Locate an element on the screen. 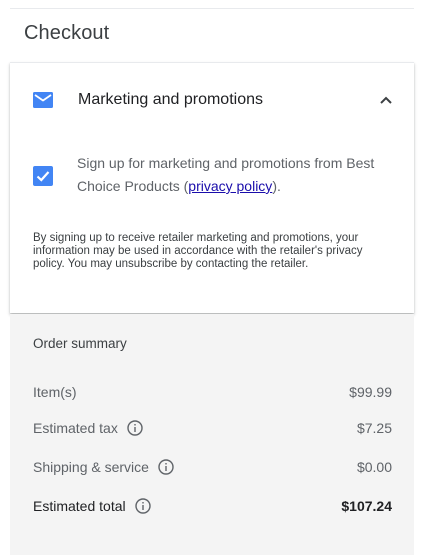 The height and width of the screenshot is (555, 445). marketing-section-title: Marketing and promotions is located at coordinates (170, 99).